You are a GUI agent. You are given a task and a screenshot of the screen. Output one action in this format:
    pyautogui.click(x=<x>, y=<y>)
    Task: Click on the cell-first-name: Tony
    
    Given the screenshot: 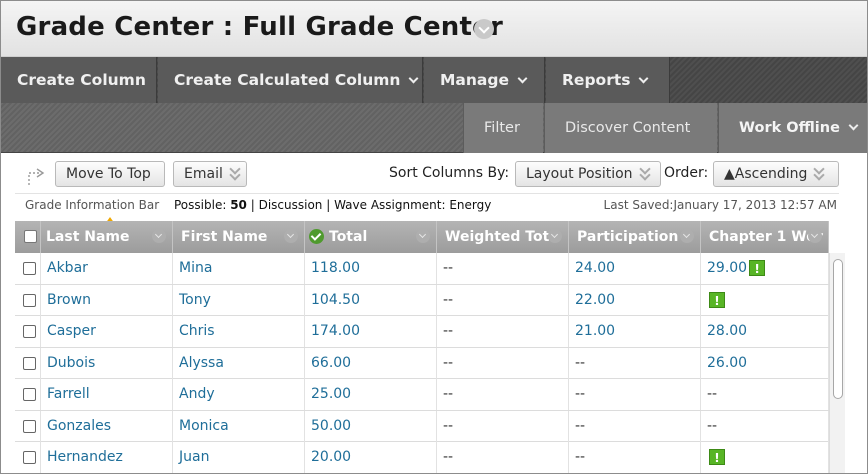 What is the action you would take?
    pyautogui.click(x=239, y=300)
    